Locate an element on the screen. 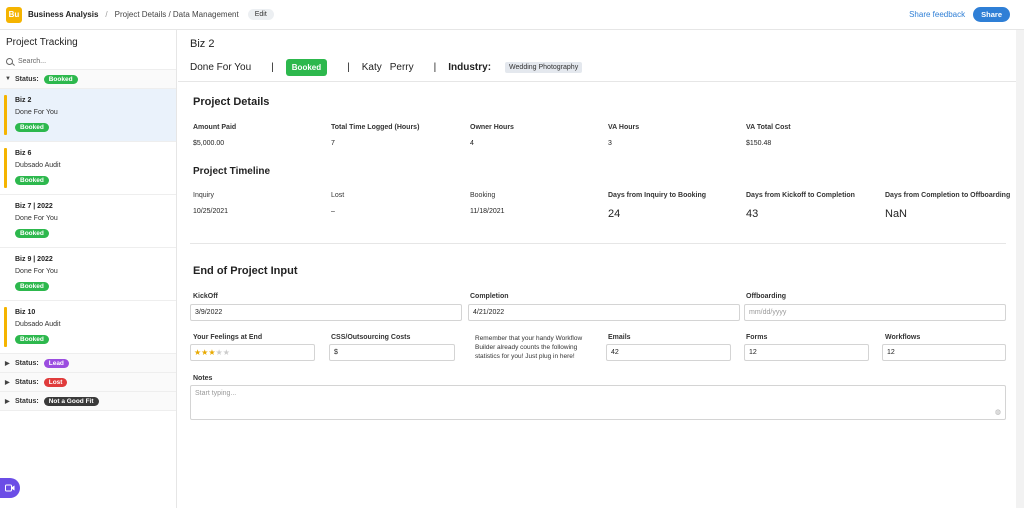 The image size is (1024, 508). kickoff-to-completion-label: Days from Kickoff to Completion is located at coordinates (800, 195).